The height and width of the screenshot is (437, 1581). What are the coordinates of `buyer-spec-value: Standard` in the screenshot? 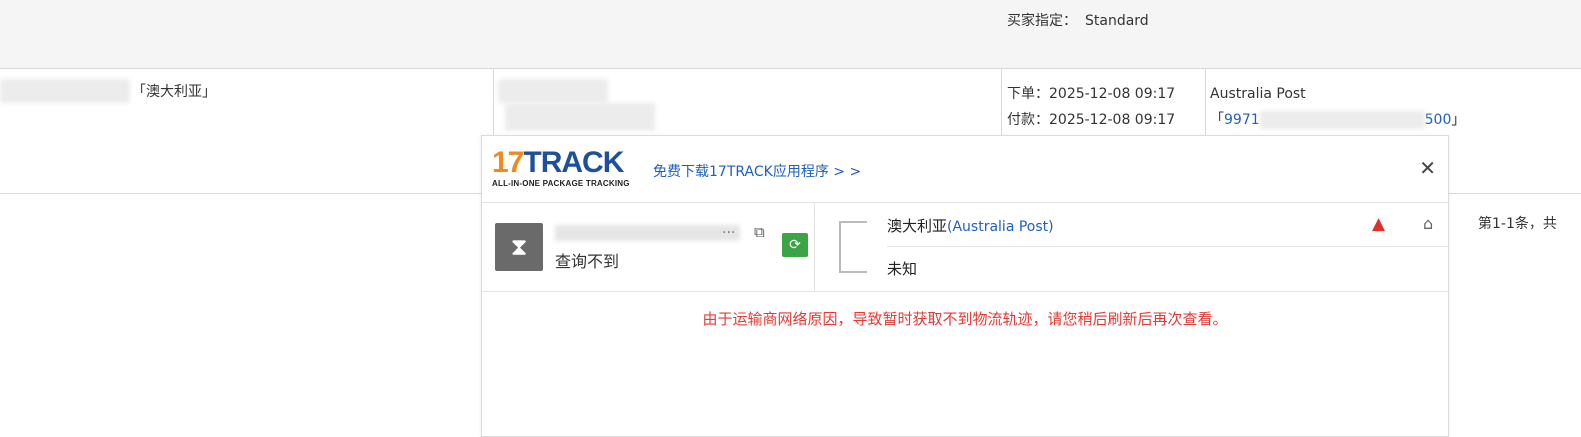 It's located at (1117, 21).